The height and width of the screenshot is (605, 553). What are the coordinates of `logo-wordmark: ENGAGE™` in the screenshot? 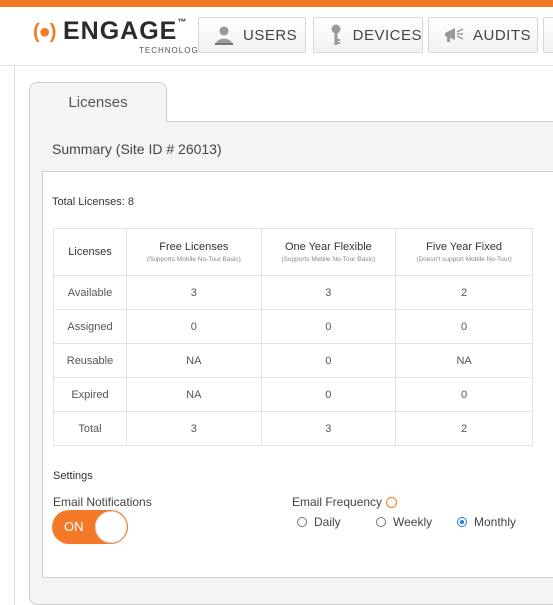 It's located at (125, 31).